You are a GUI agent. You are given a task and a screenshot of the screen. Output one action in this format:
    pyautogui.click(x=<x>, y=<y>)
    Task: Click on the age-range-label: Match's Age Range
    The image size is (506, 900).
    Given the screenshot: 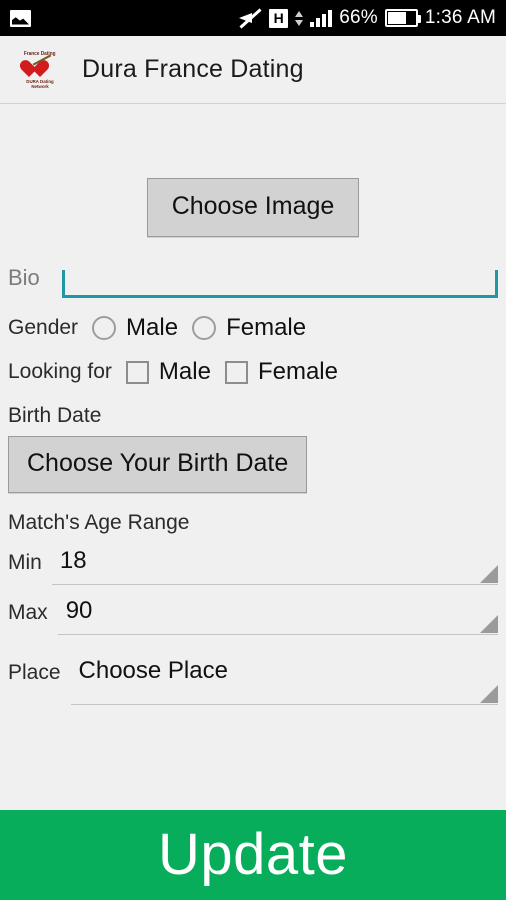 What is the action you would take?
    pyautogui.click(x=99, y=522)
    